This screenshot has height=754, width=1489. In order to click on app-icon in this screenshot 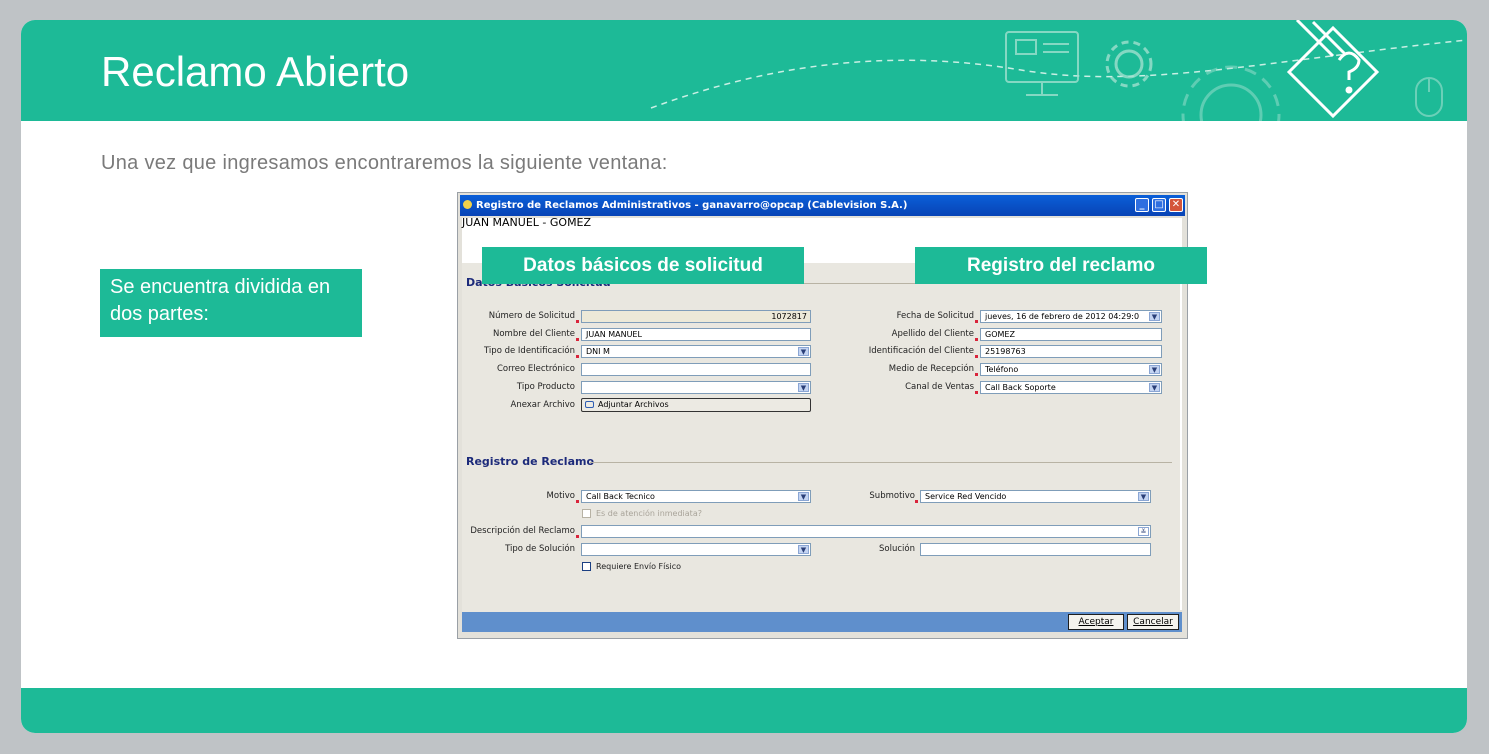, I will do `click(467, 204)`.